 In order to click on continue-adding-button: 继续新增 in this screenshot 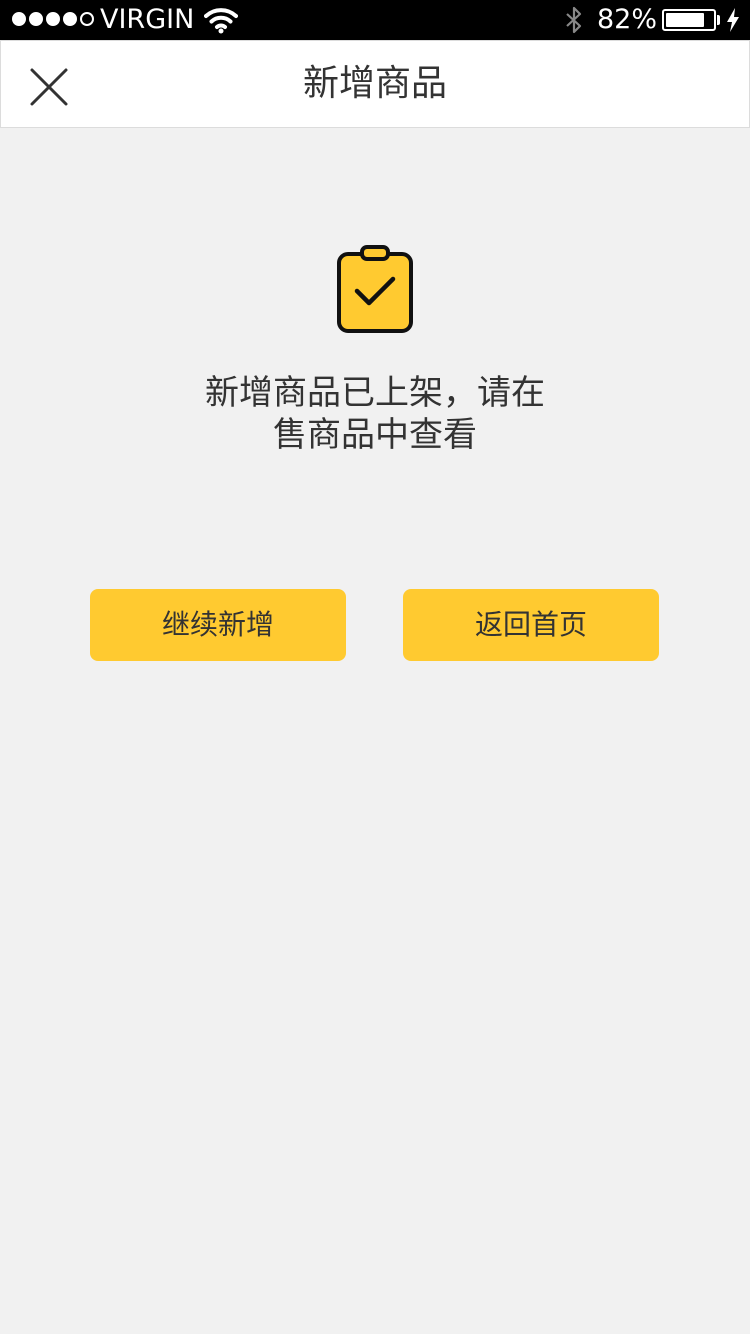, I will do `click(218, 625)`.